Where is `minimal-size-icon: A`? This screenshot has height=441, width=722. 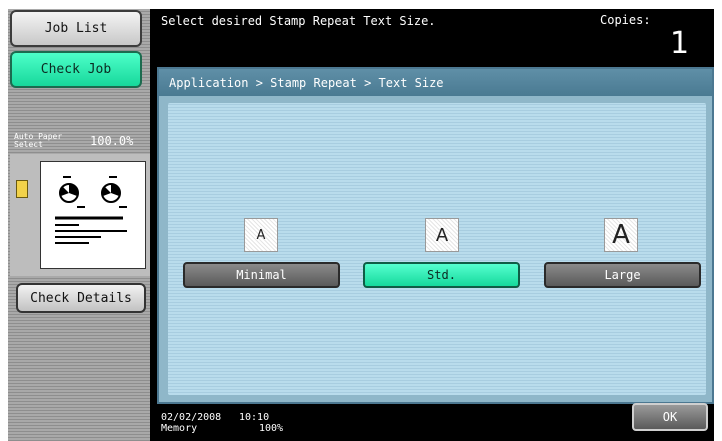
minimal-size-icon: A is located at coordinates (261, 235).